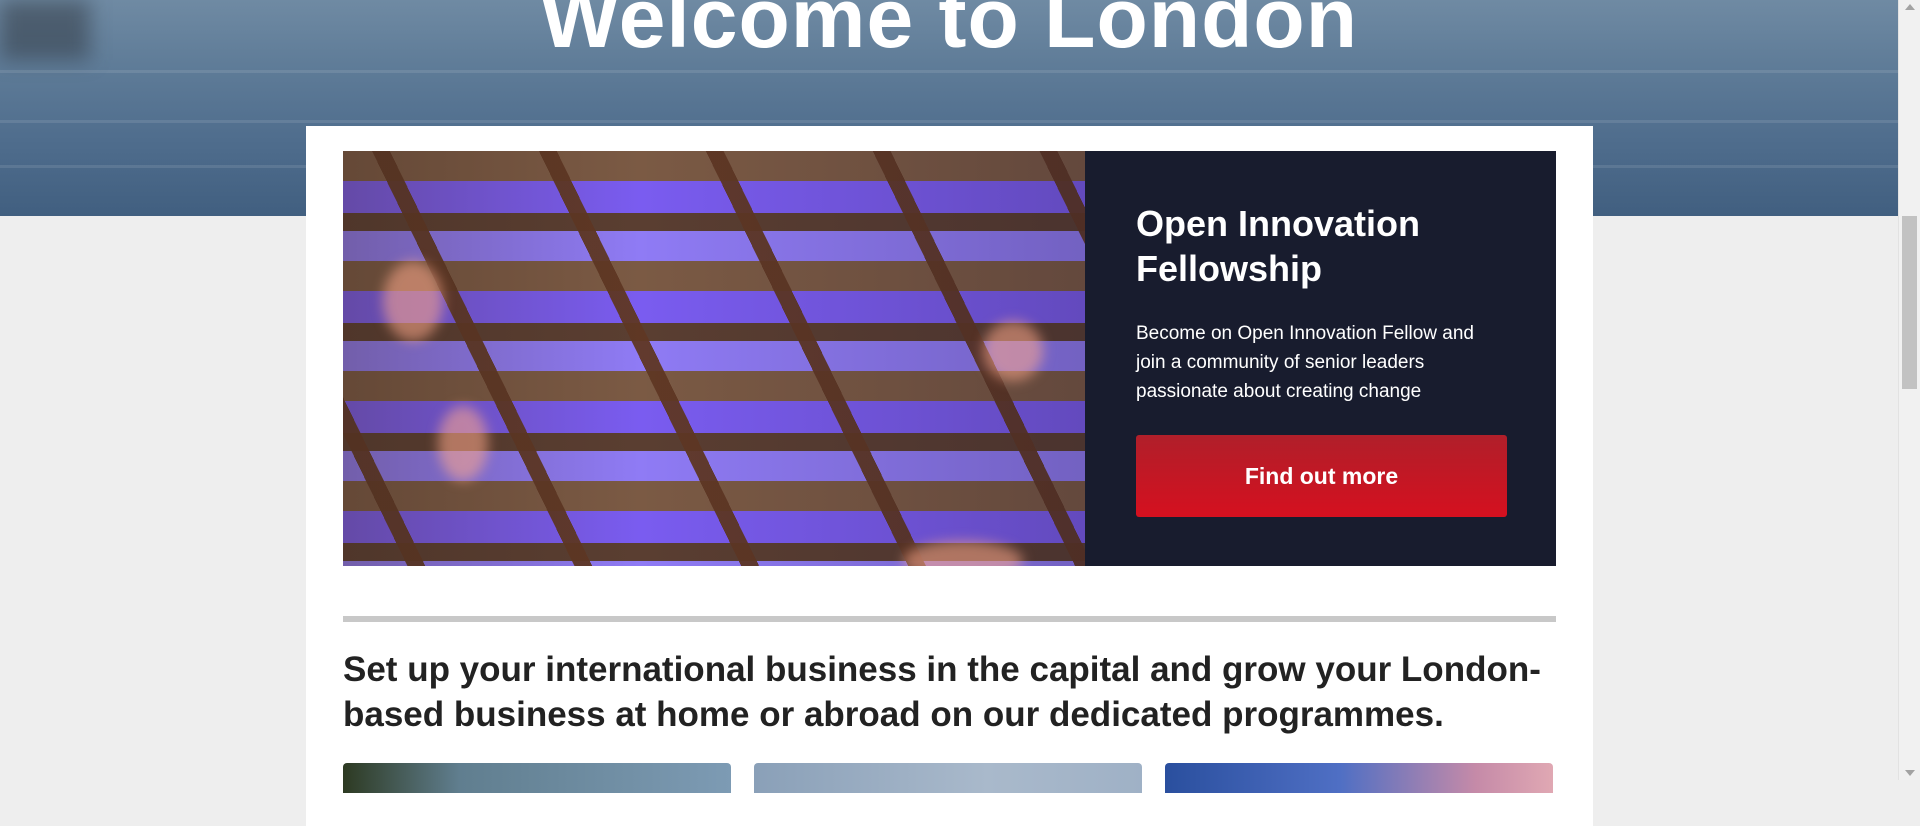  I want to click on scroll-up-arrow-icon, so click(1910, 7).